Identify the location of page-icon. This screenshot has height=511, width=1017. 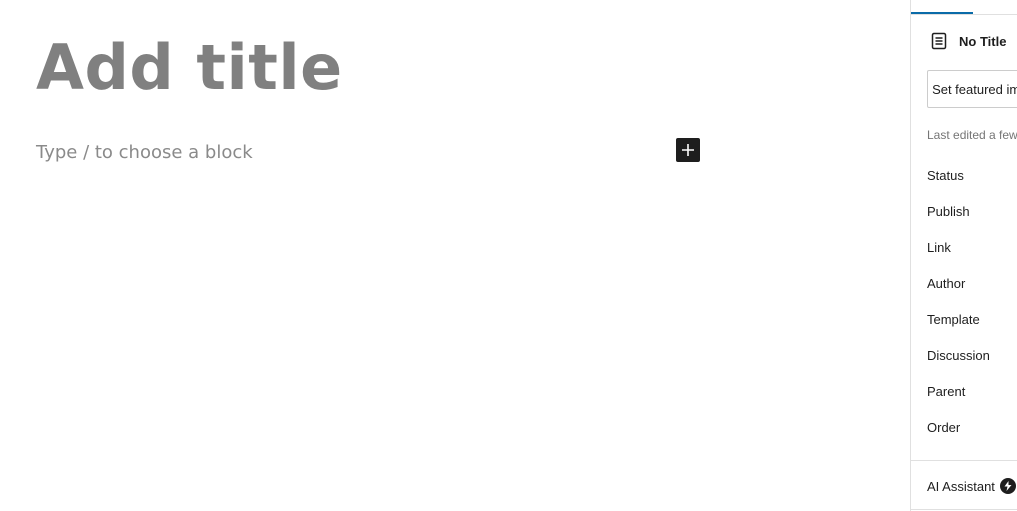
(939, 41).